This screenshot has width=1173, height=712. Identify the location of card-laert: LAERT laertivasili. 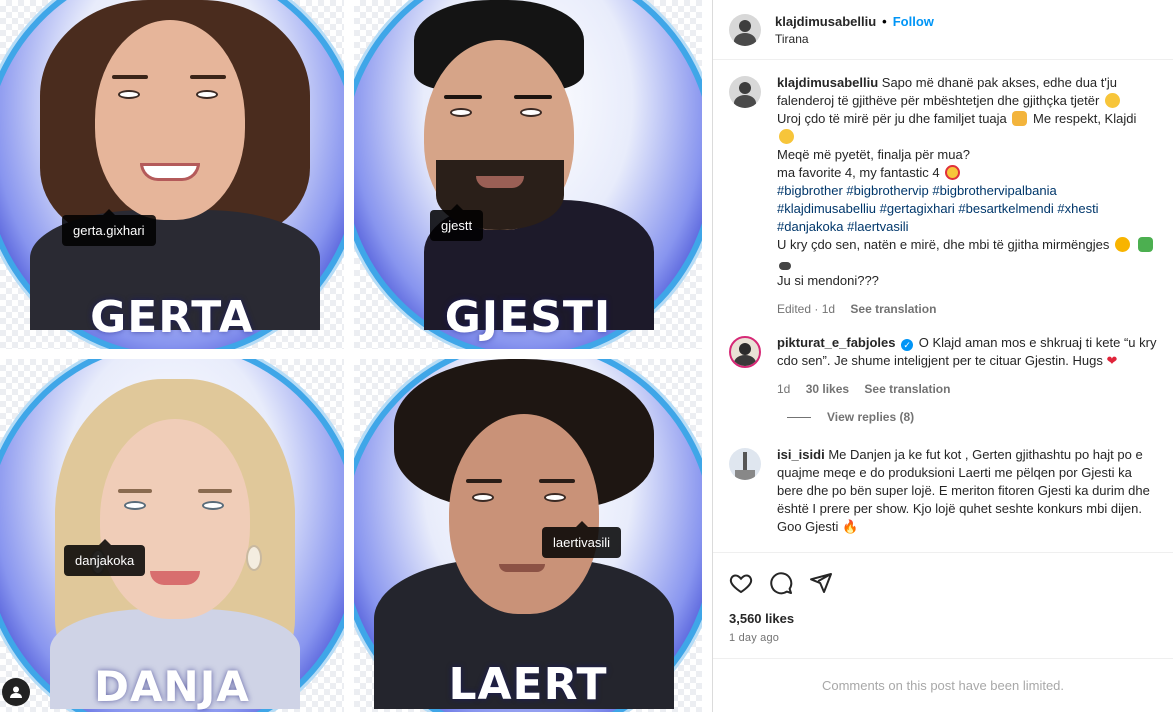
(528, 535).